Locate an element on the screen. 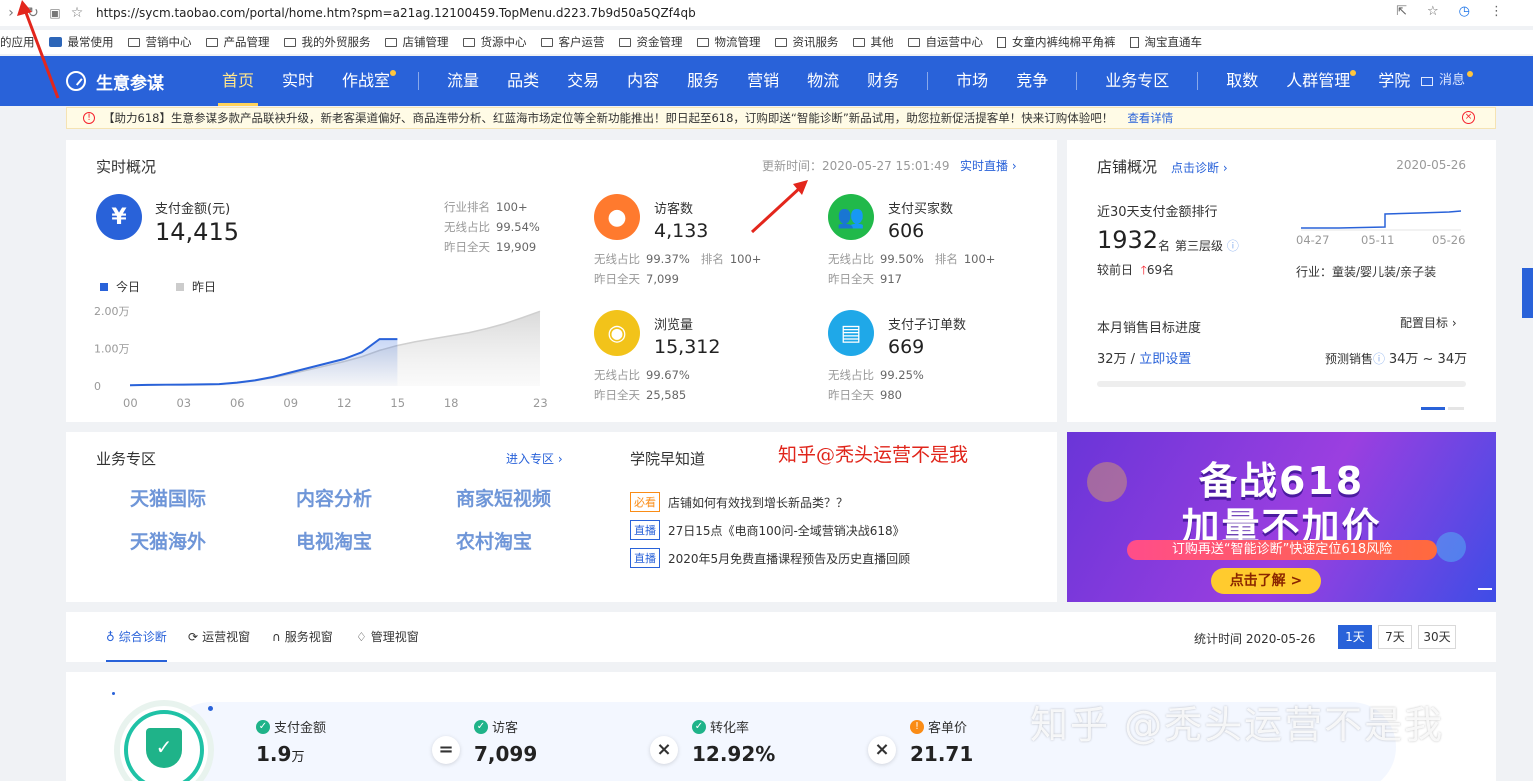 The width and height of the screenshot is (1533, 781). config-target-link: 配置目标 › is located at coordinates (1428, 322).